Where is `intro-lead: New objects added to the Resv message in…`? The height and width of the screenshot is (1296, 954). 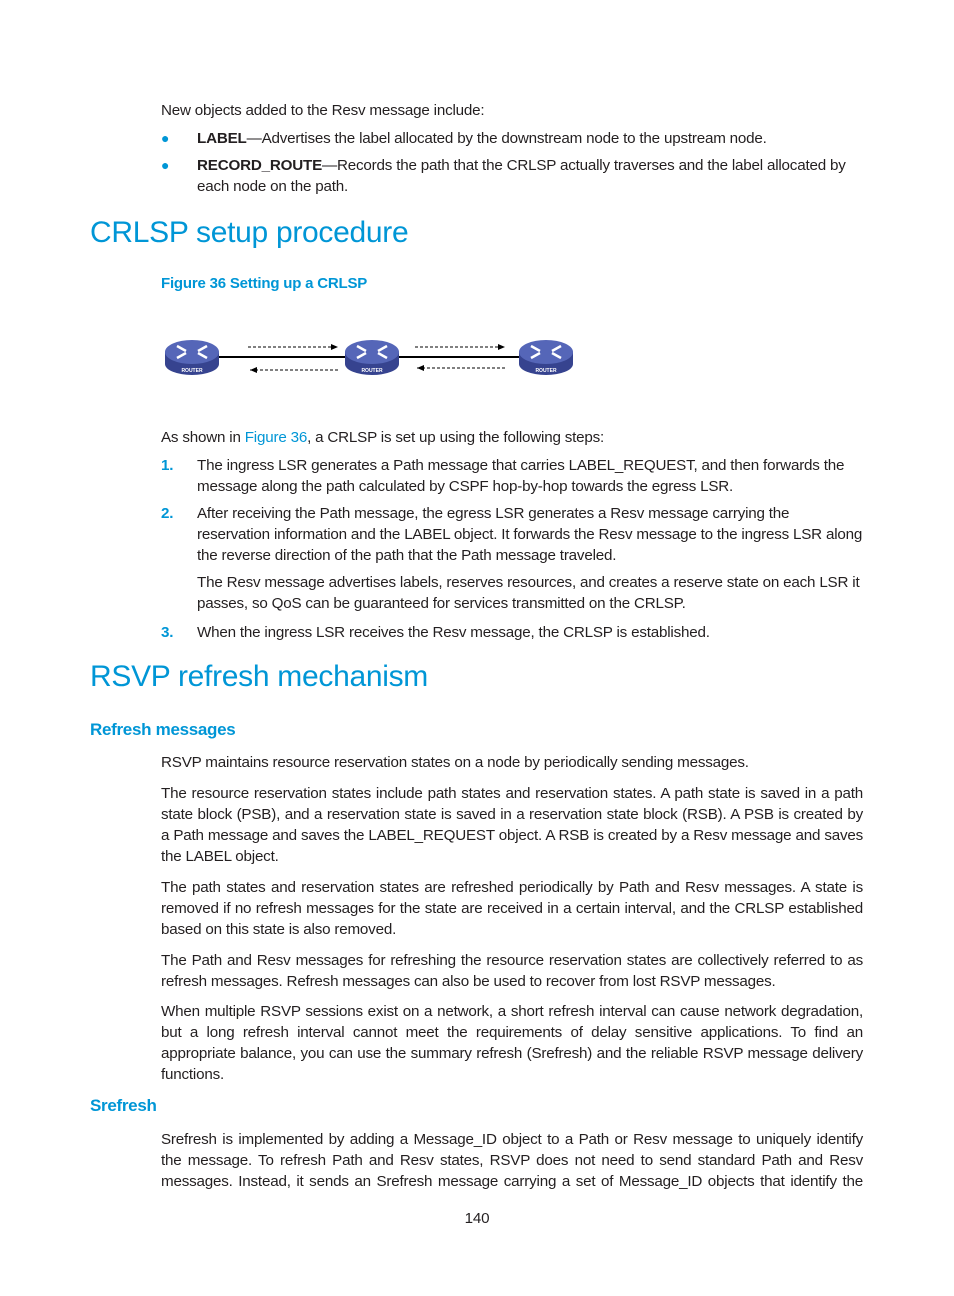
intro-lead: New objects added to the Resv message in… is located at coordinates (323, 110).